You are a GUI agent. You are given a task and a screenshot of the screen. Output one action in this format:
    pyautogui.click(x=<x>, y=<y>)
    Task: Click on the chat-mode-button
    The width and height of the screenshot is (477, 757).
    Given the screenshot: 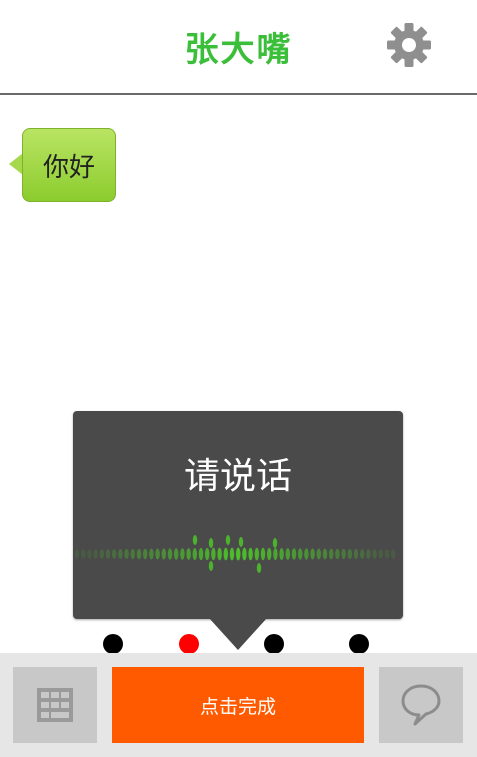 What is the action you would take?
    pyautogui.click(x=421, y=705)
    